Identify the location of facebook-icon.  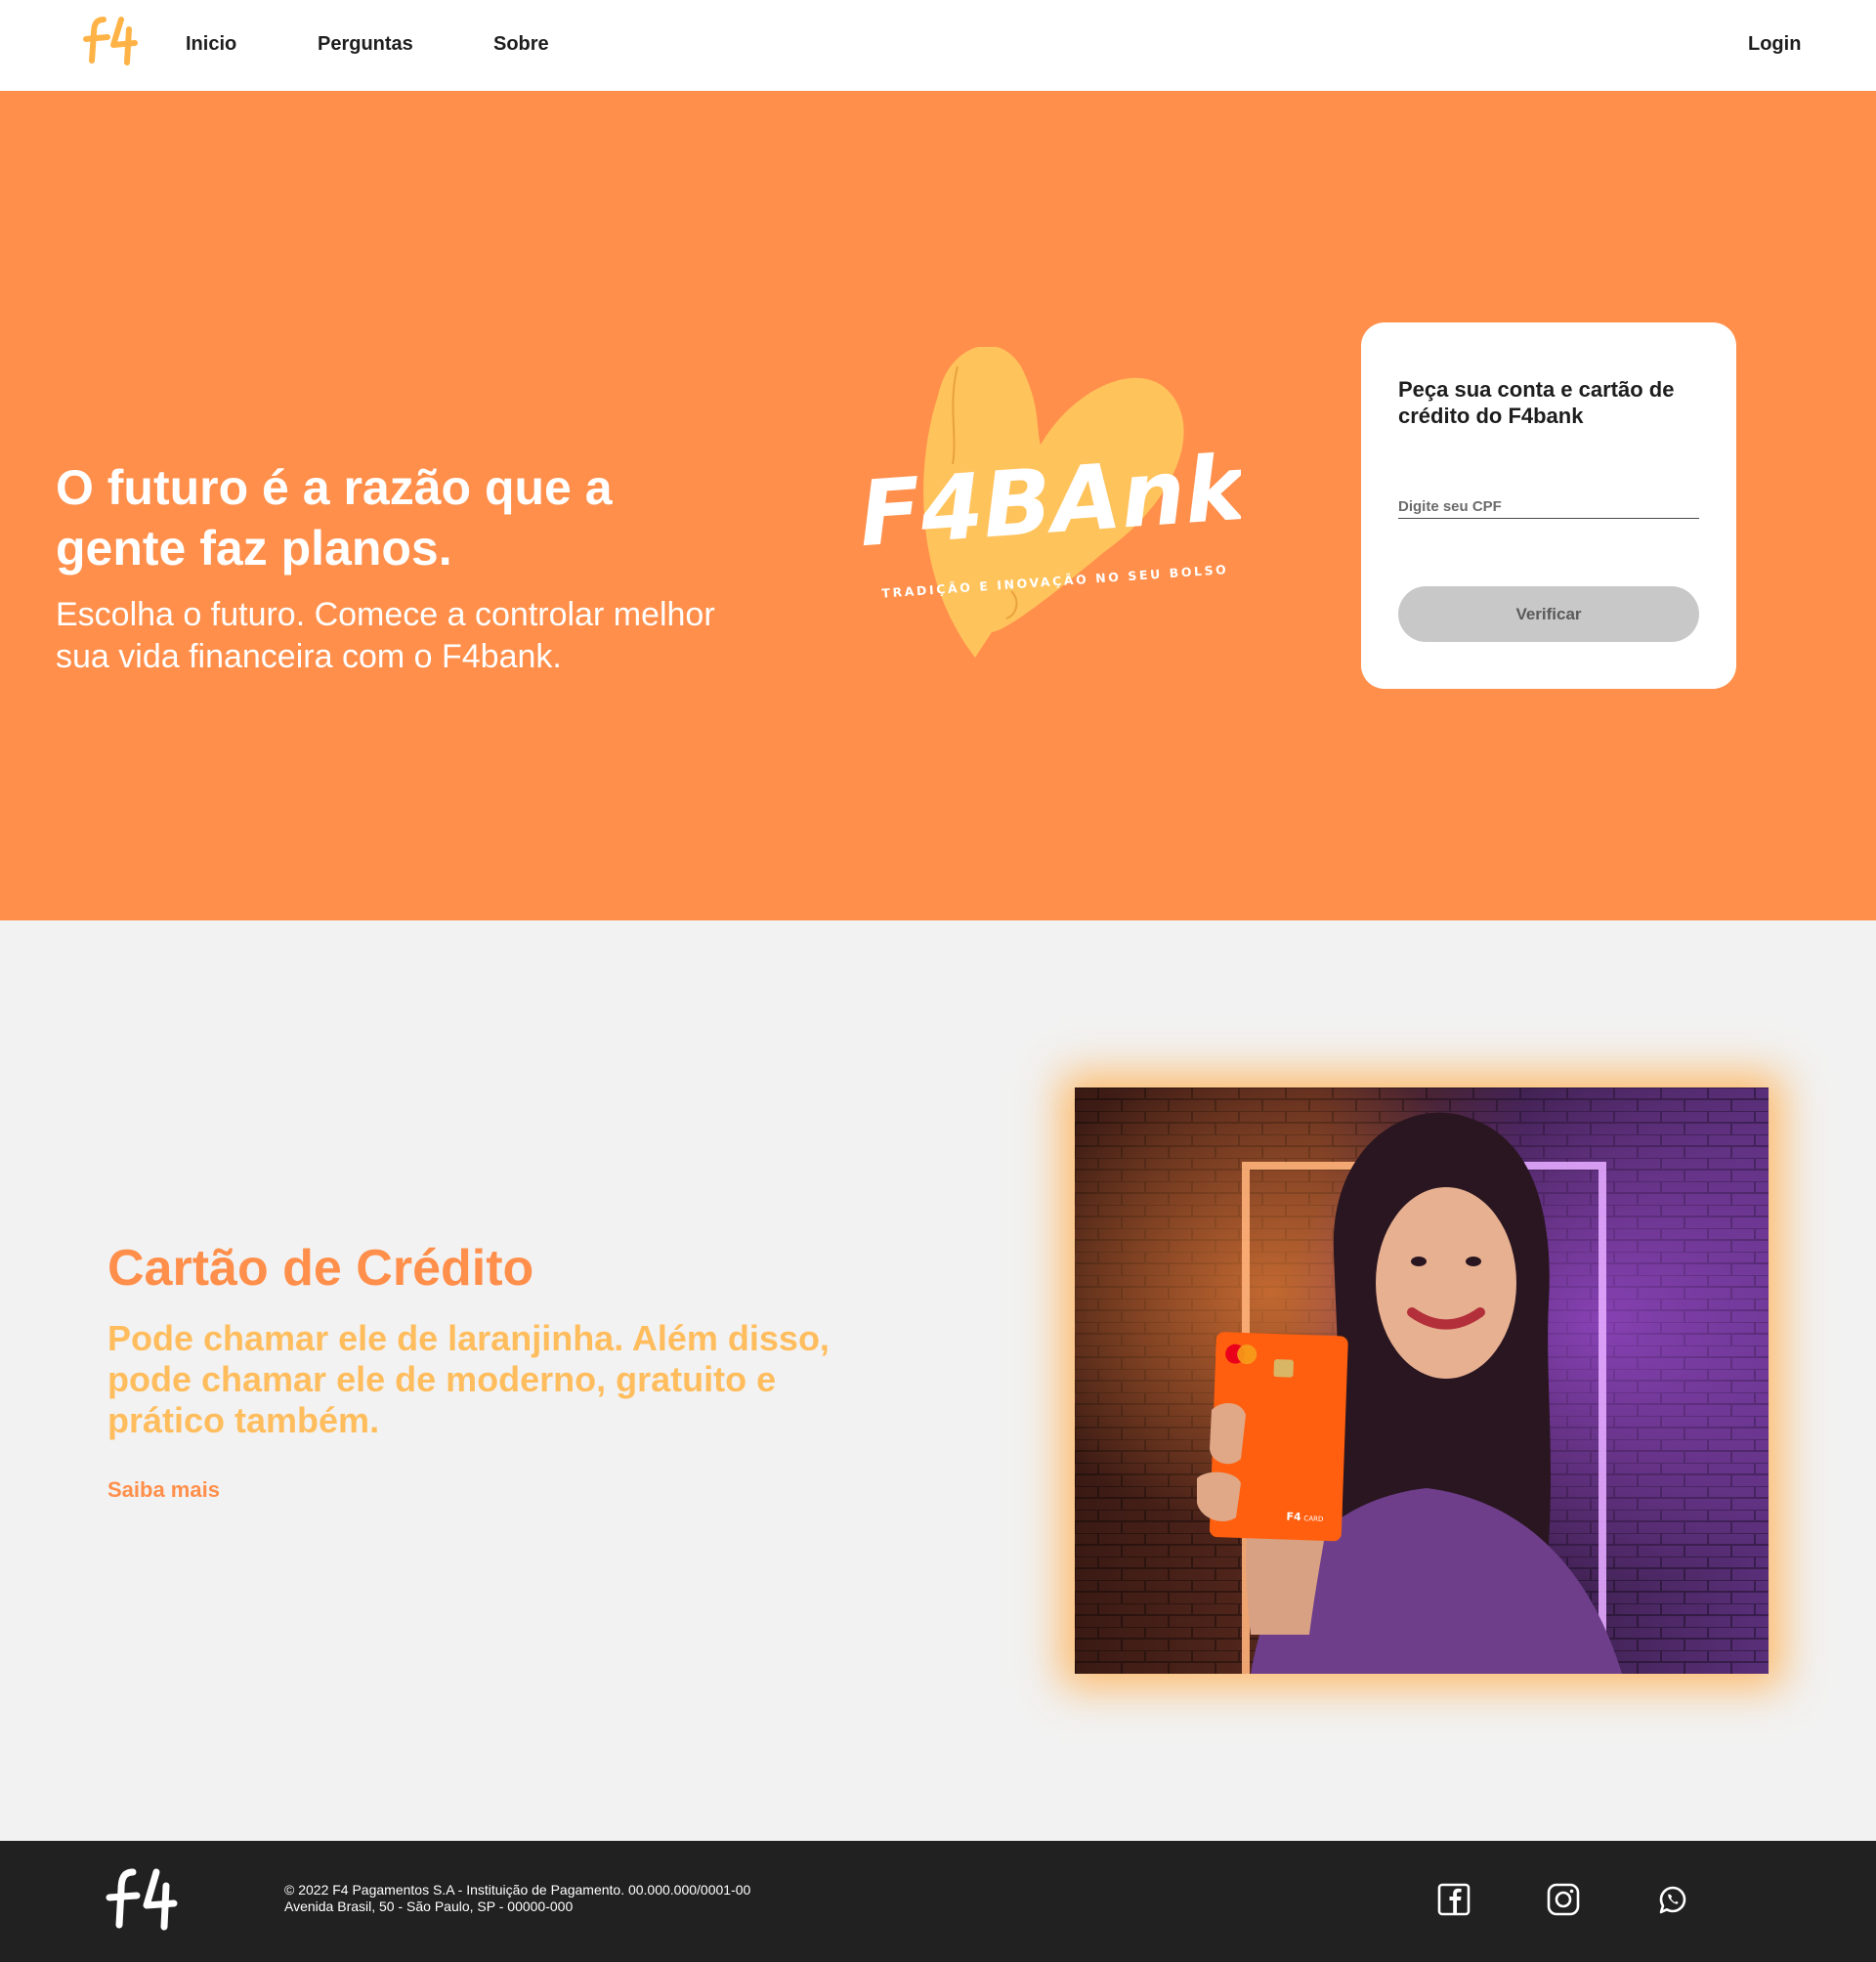
(1453, 1900).